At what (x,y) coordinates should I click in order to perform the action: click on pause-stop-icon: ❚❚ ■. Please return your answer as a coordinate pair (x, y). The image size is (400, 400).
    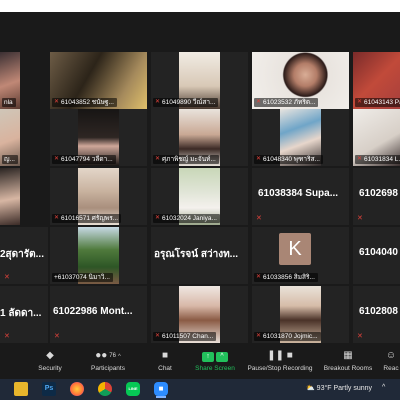
    Looking at the image, I should click on (280, 355).